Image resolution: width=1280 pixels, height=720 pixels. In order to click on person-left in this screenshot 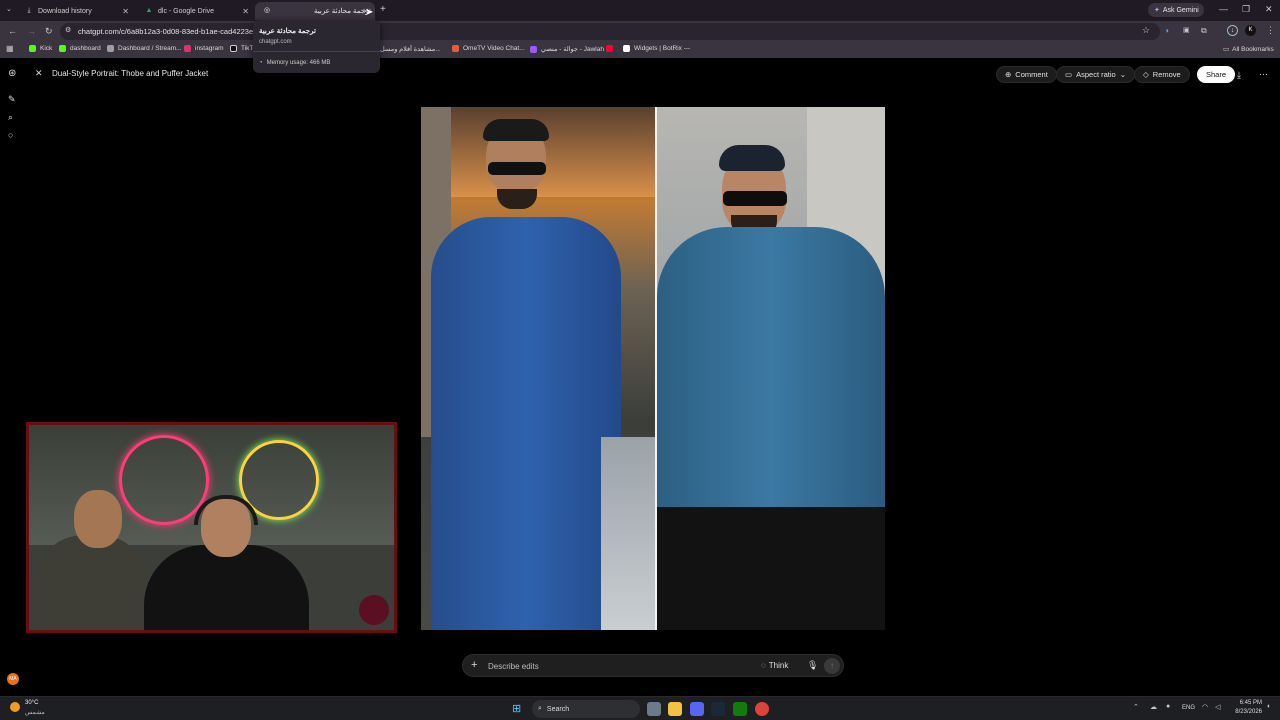, I will do `click(91, 582)`.